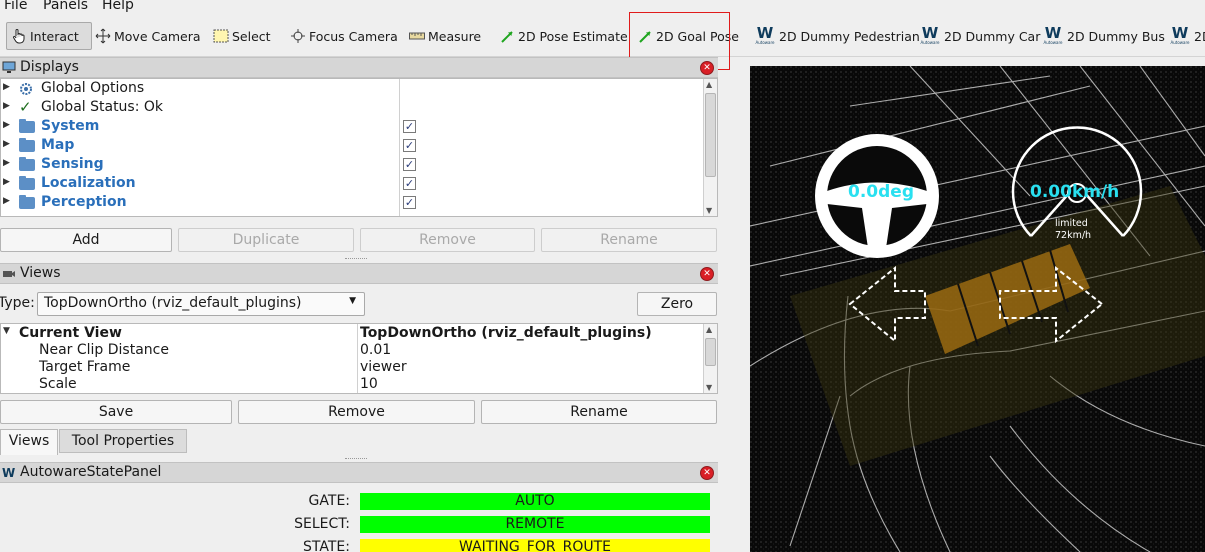 This screenshot has height=552, width=1205. What do you see at coordinates (1187, 36) in the screenshot?
I see `cut-off-tool-button: WAutoware 2D` at bounding box center [1187, 36].